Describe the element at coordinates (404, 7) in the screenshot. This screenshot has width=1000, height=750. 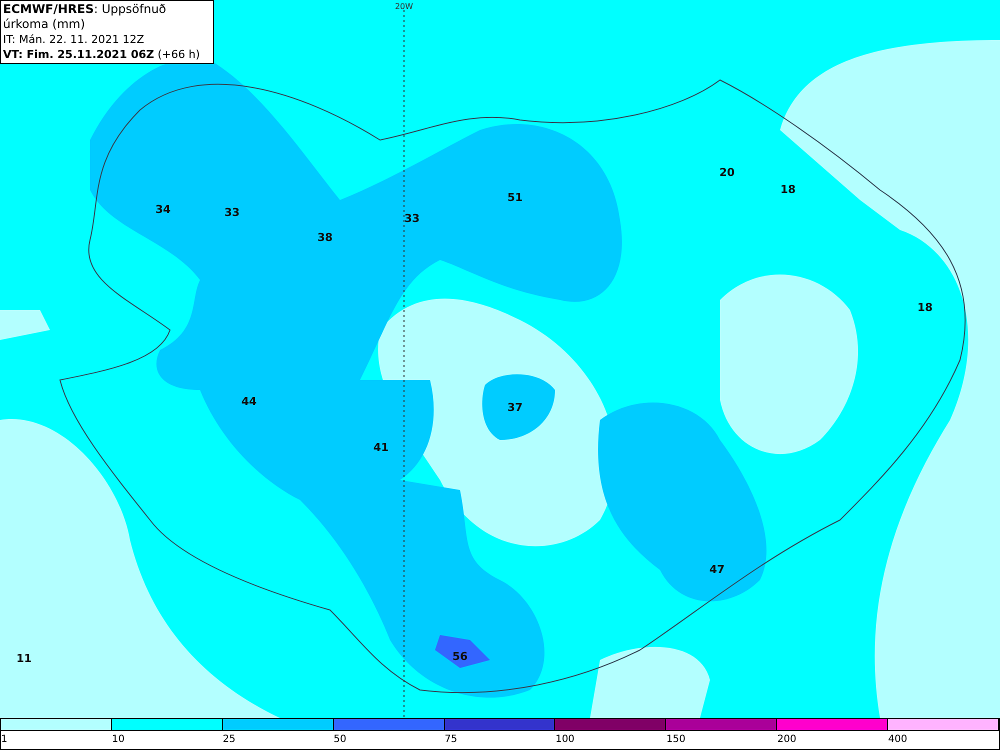
I see `meridian-label: 20W` at that location.